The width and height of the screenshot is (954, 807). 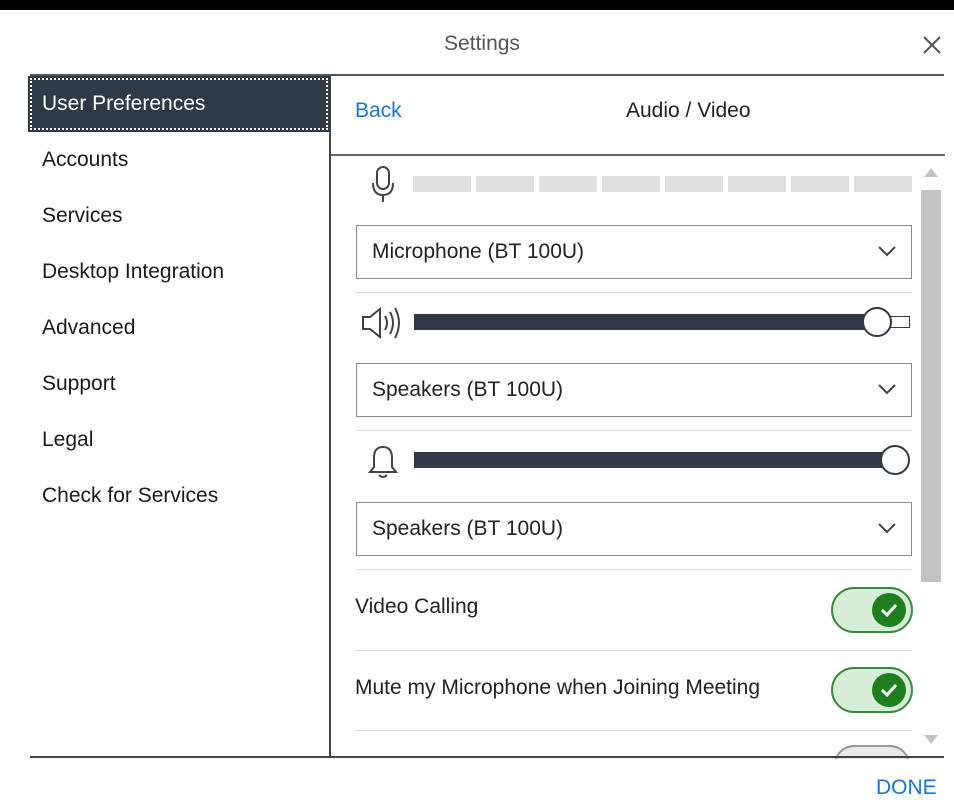 What do you see at coordinates (85, 160) in the screenshot?
I see `sidebar-item-accounts: Accounts` at bounding box center [85, 160].